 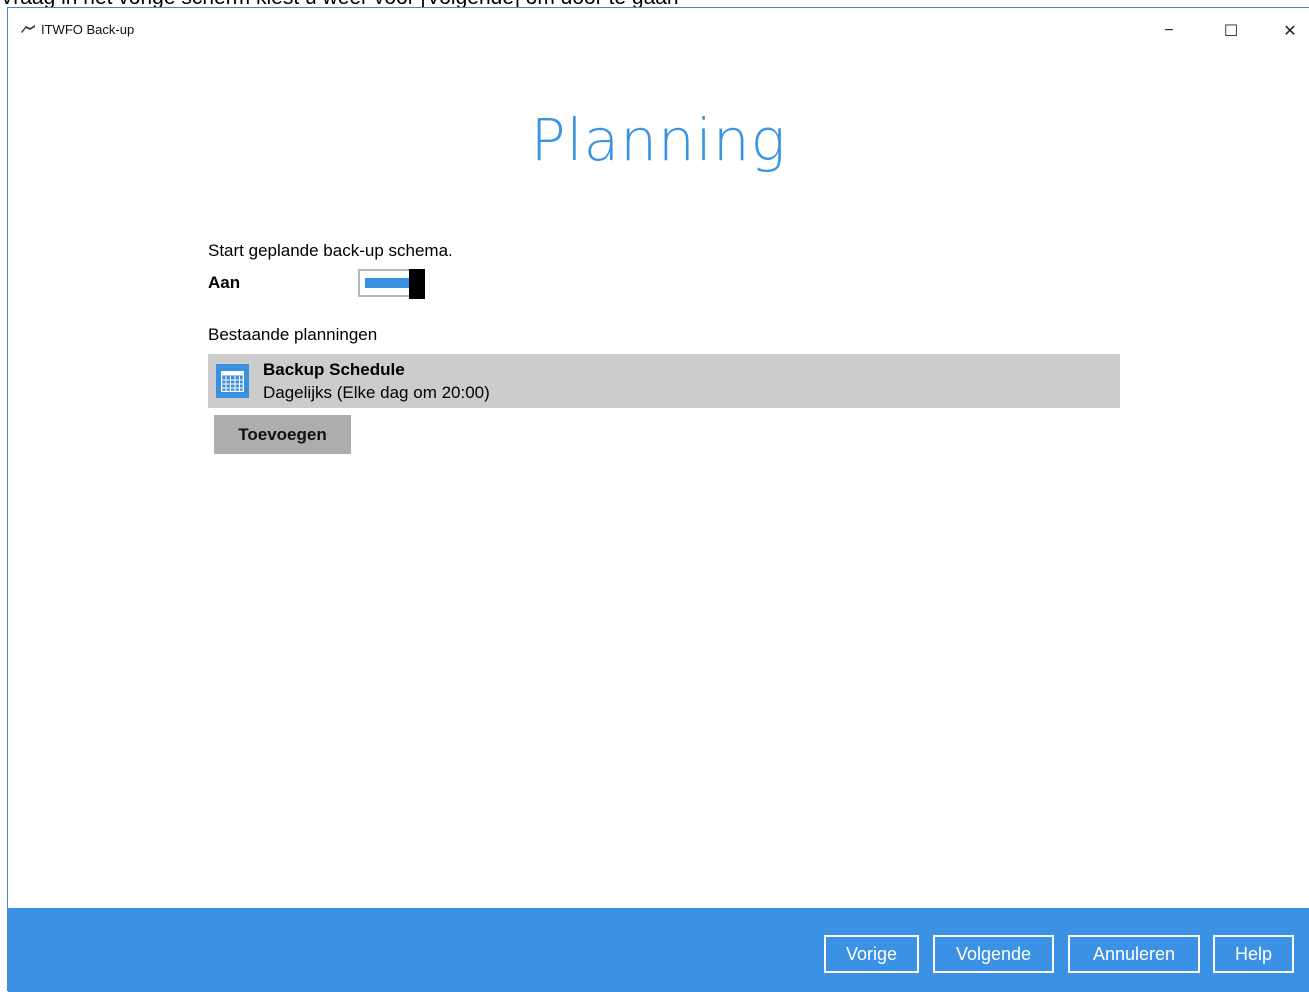 What do you see at coordinates (417, 284) in the screenshot?
I see `toggle-knob` at bounding box center [417, 284].